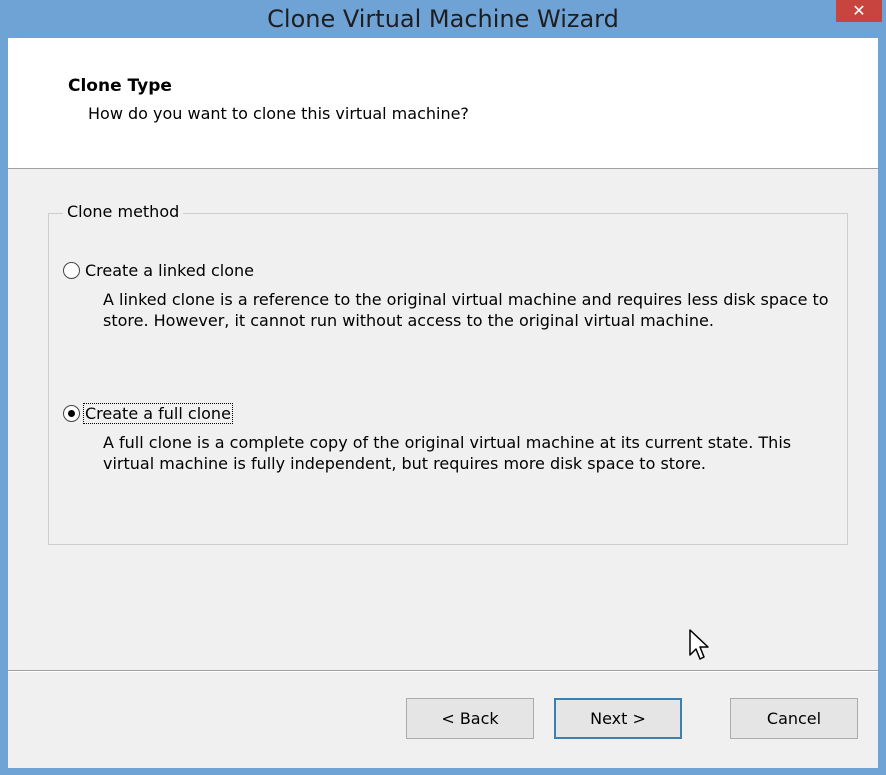 This screenshot has width=886, height=775. What do you see at coordinates (470, 718) in the screenshot?
I see `back-button: < Back` at bounding box center [470, 718].